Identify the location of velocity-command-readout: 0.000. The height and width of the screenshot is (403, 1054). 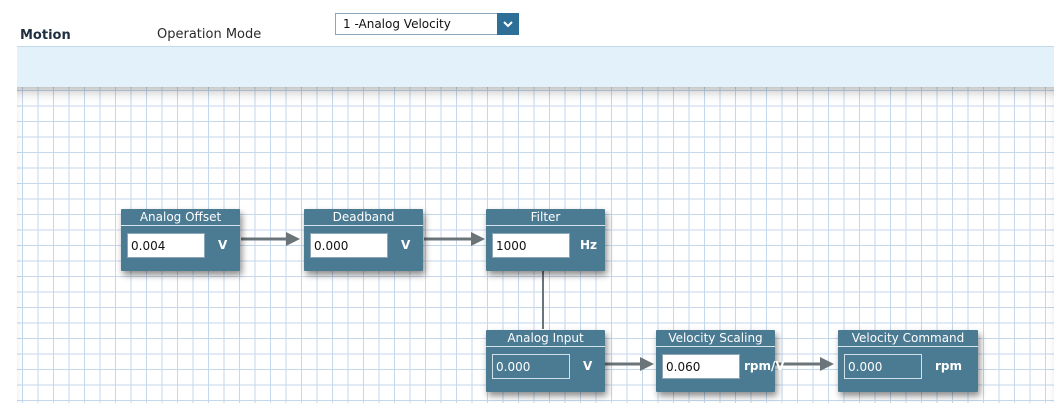
(883, 366).